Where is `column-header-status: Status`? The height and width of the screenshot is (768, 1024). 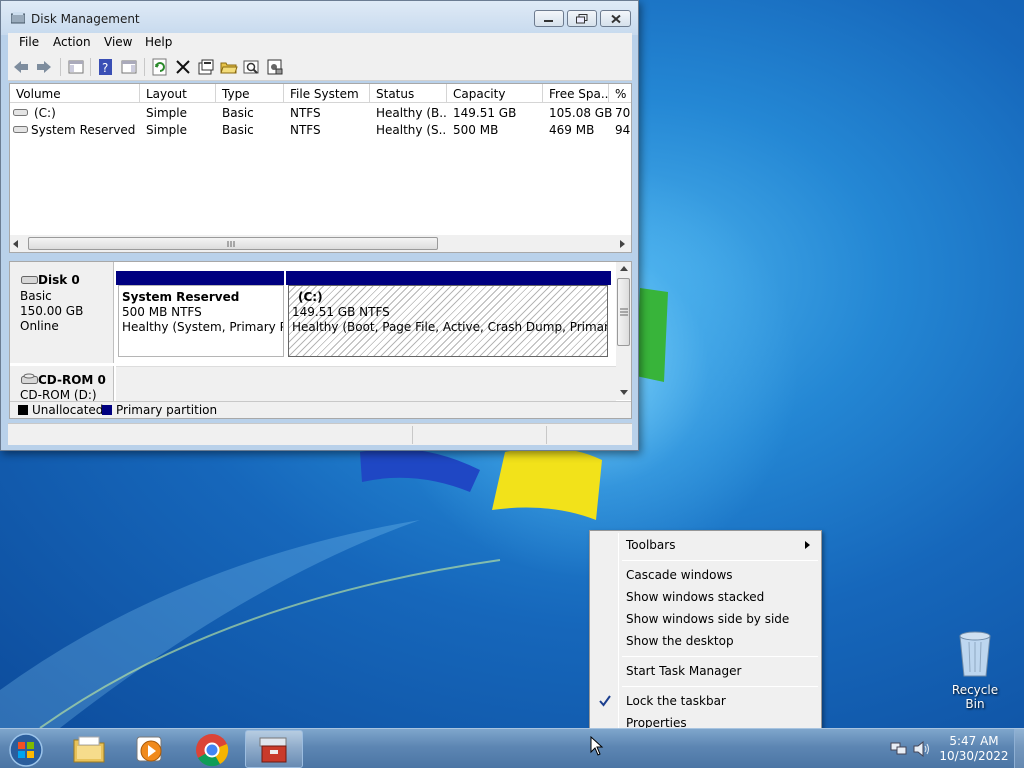
column-header-status: Status is located at coordinates (408, 93).